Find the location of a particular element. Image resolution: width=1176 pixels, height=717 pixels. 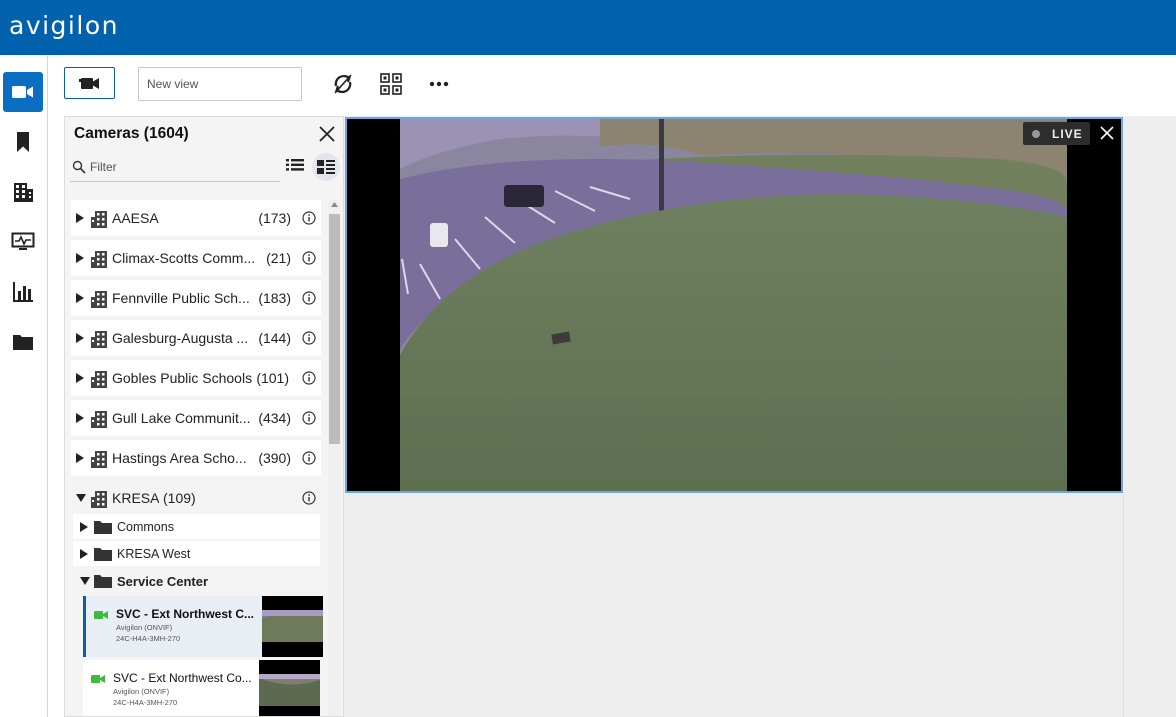

tile-list-icon is located at coordinates (326, 167).